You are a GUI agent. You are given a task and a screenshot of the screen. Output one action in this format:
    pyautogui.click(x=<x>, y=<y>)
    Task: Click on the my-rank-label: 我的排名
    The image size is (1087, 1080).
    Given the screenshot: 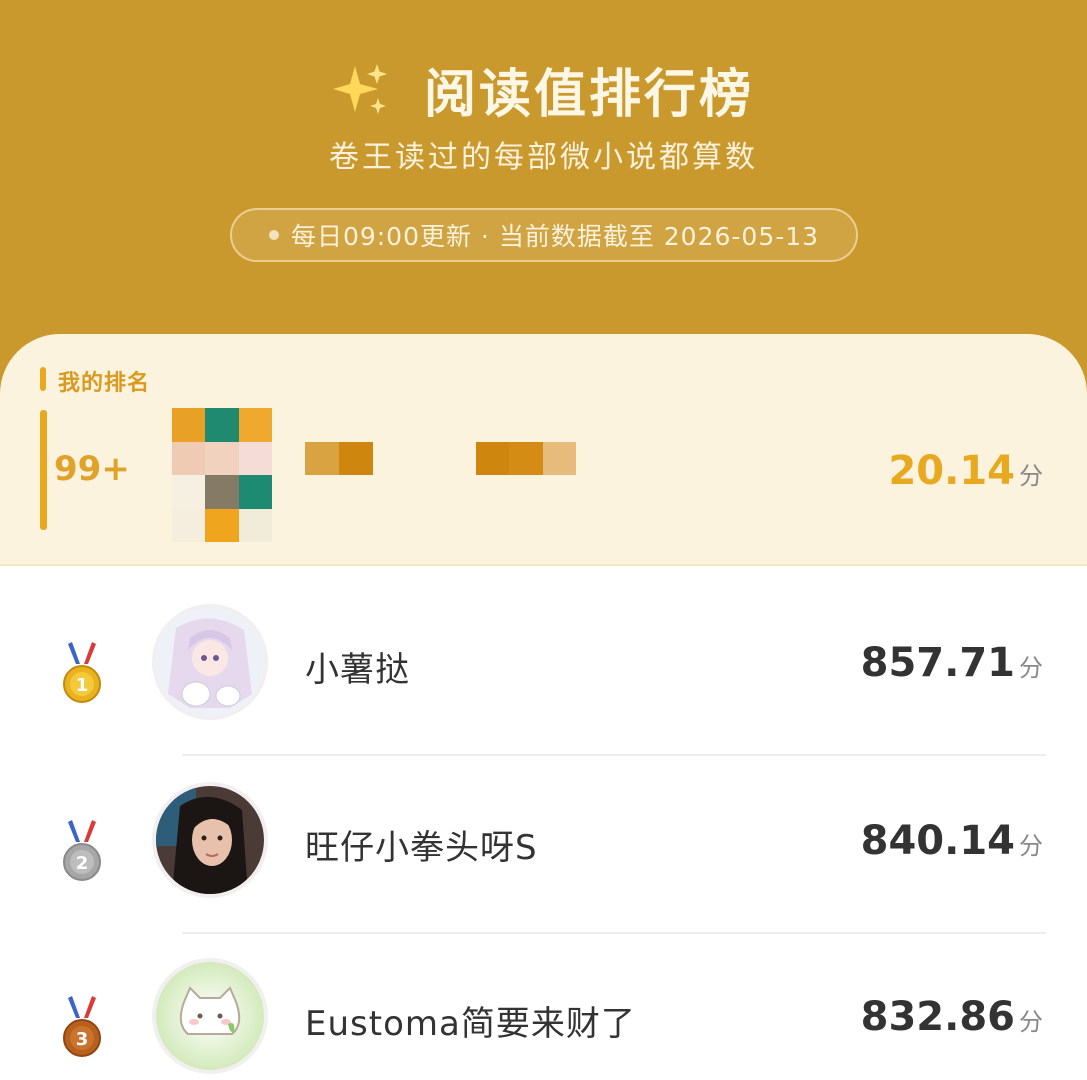 What is the action you would take?
    pyautogui.click(x=104, y=383)
    